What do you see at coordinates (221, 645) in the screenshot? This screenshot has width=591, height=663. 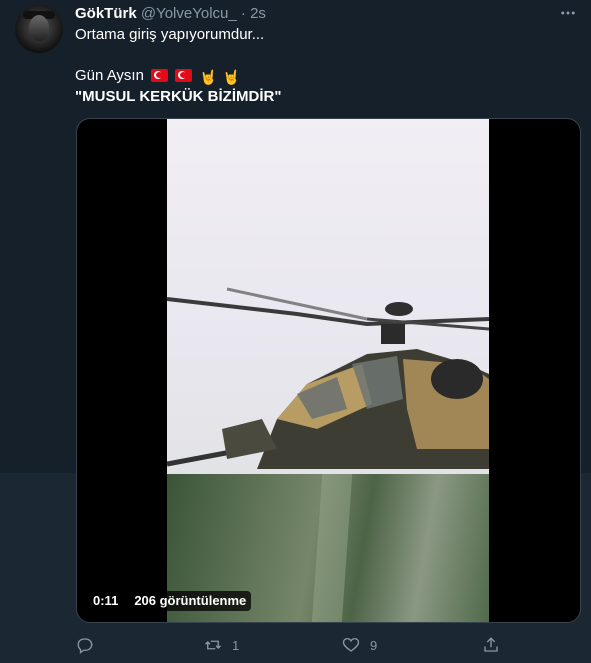 I see `retweet-button: 1` at bounding box center [221, 645].